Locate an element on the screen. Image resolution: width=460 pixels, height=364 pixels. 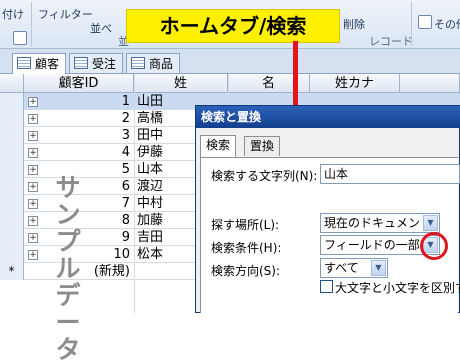
column-header-last-name: 姓 is located at coordinates (181, 83).